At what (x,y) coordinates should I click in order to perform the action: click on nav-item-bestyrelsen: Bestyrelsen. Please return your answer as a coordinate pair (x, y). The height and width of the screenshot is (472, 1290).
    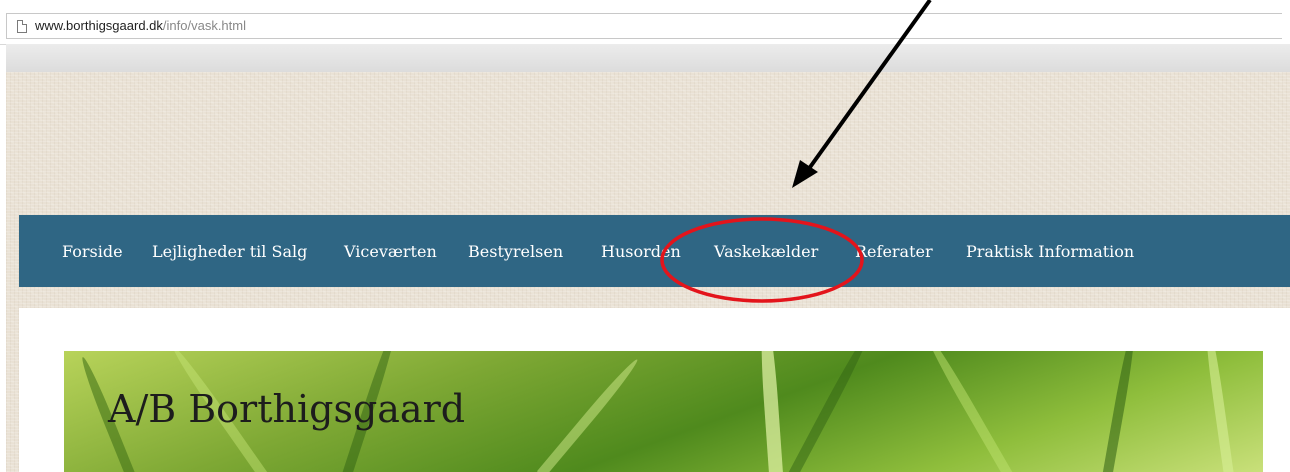
    Looking at the image, I should click on (515, 251).